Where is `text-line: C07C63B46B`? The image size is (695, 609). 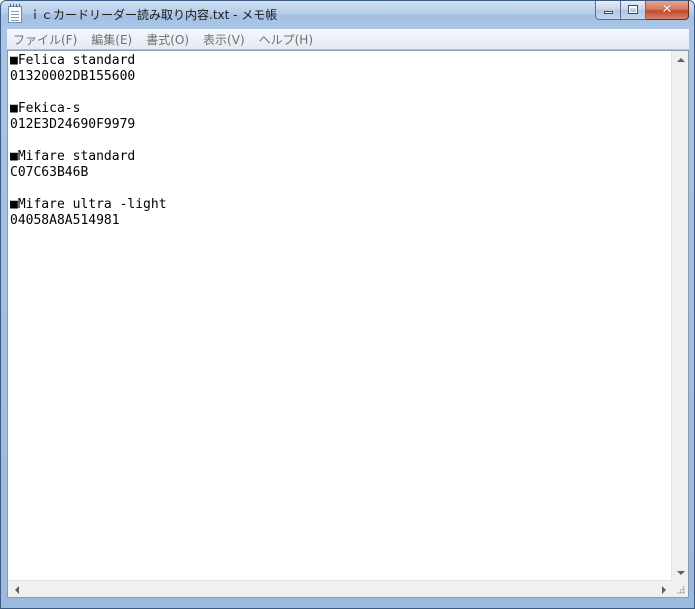
text-line: C07C63B46B is located at coordinates (49, 172).